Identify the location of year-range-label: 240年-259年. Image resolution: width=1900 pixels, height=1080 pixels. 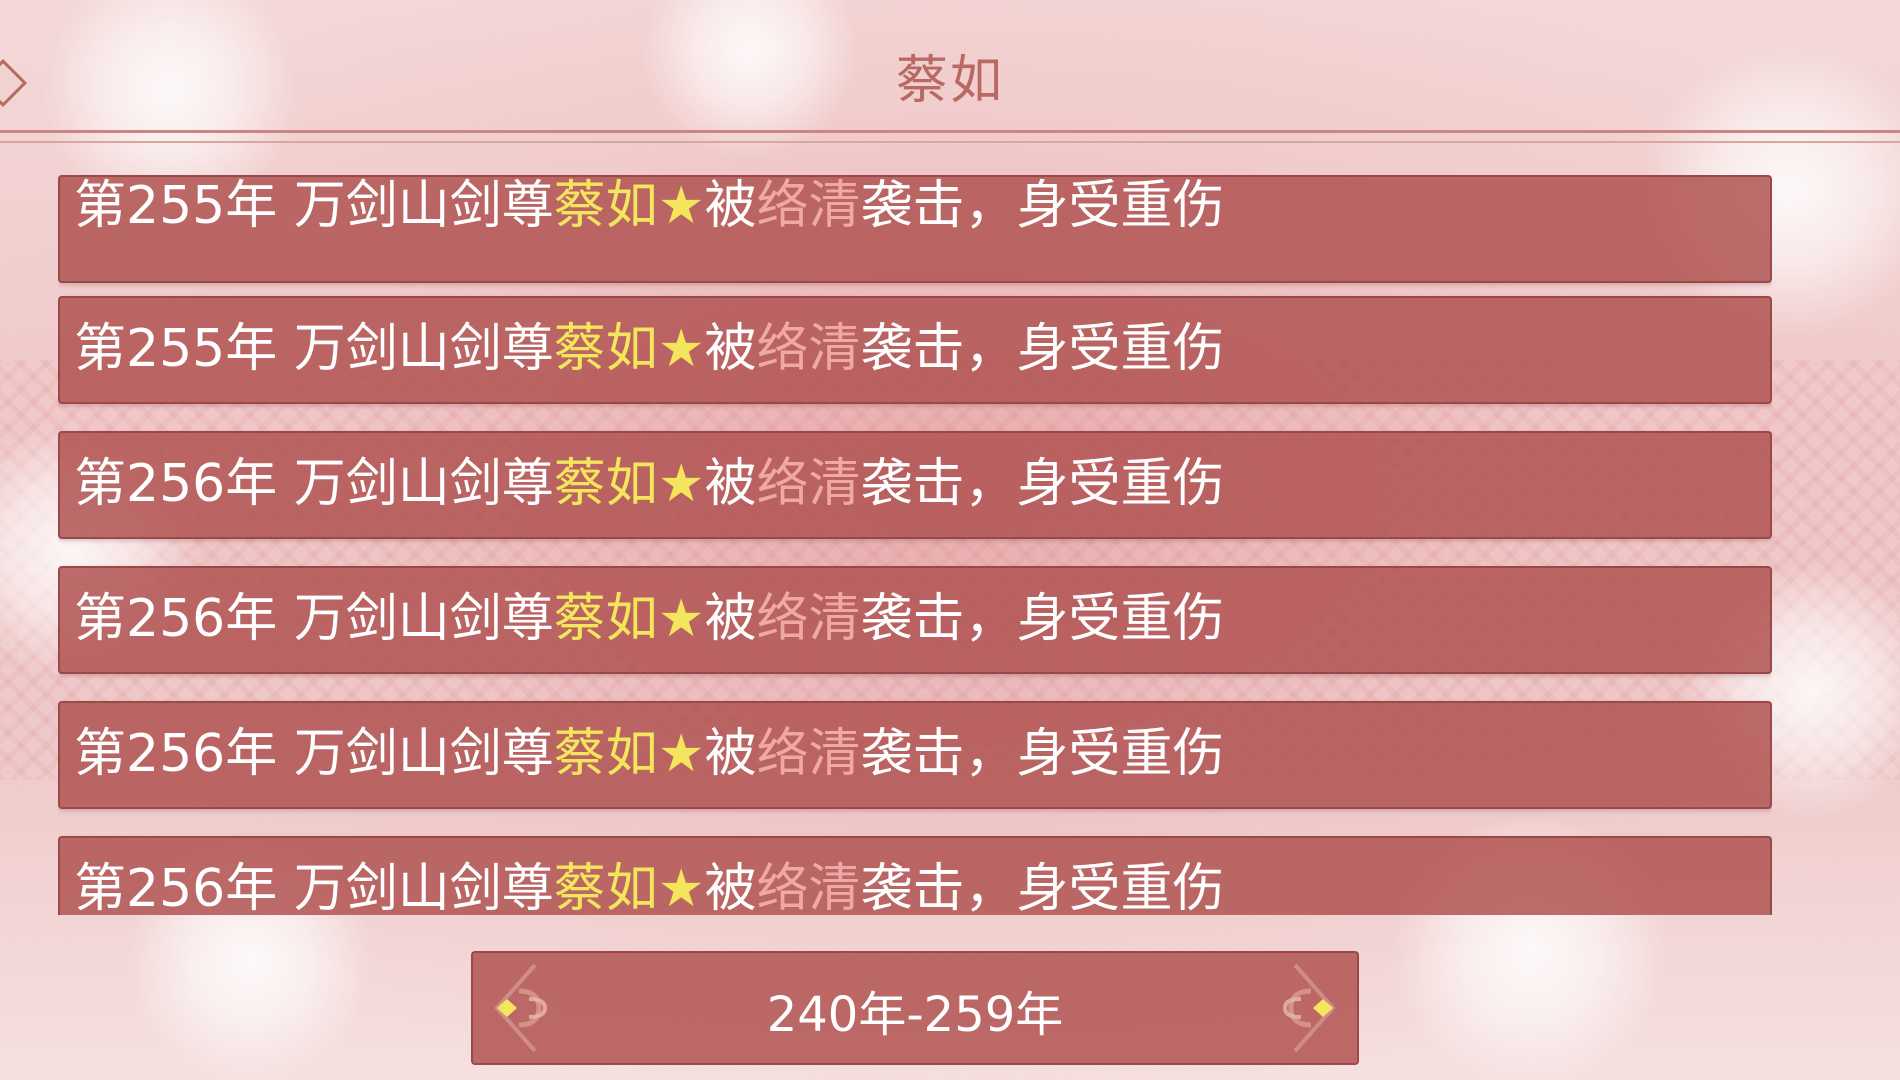
(915, 1015).